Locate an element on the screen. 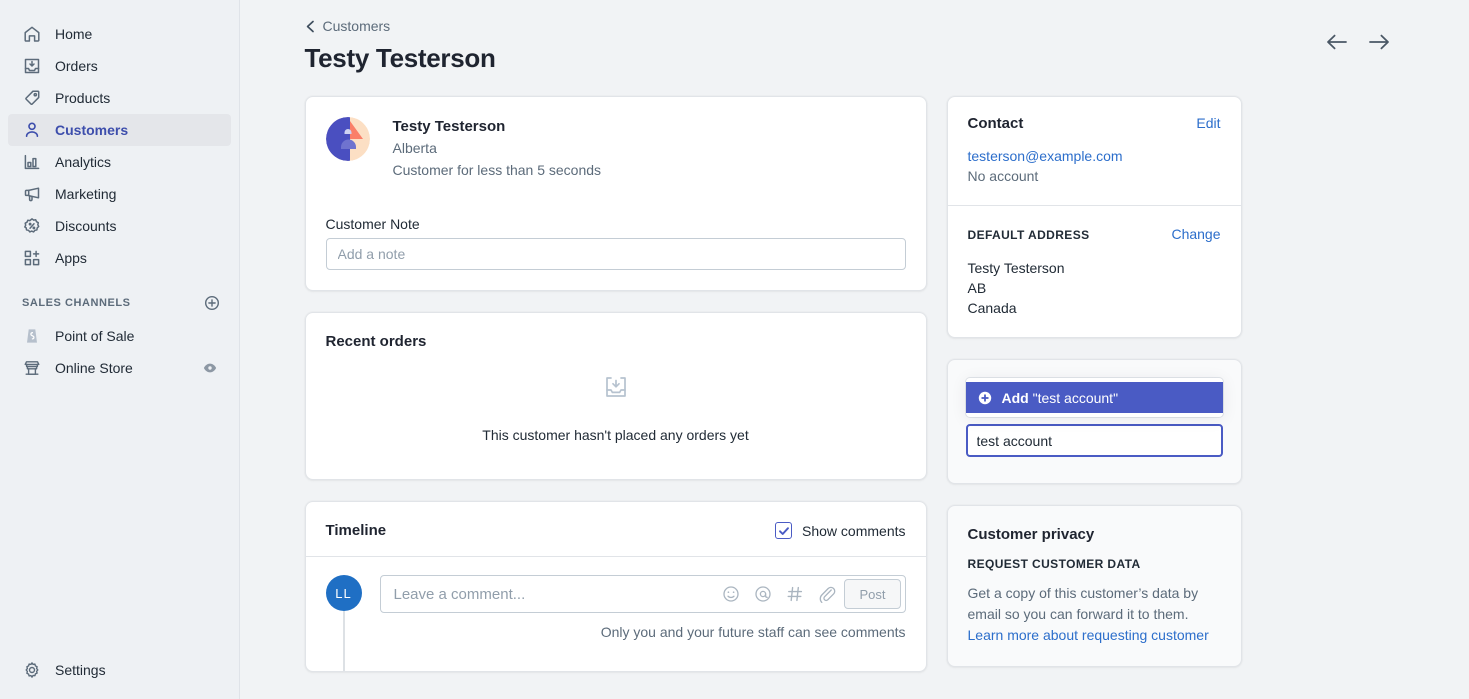  add-tag-value: "test account" is located at coordinates (1075, 397).